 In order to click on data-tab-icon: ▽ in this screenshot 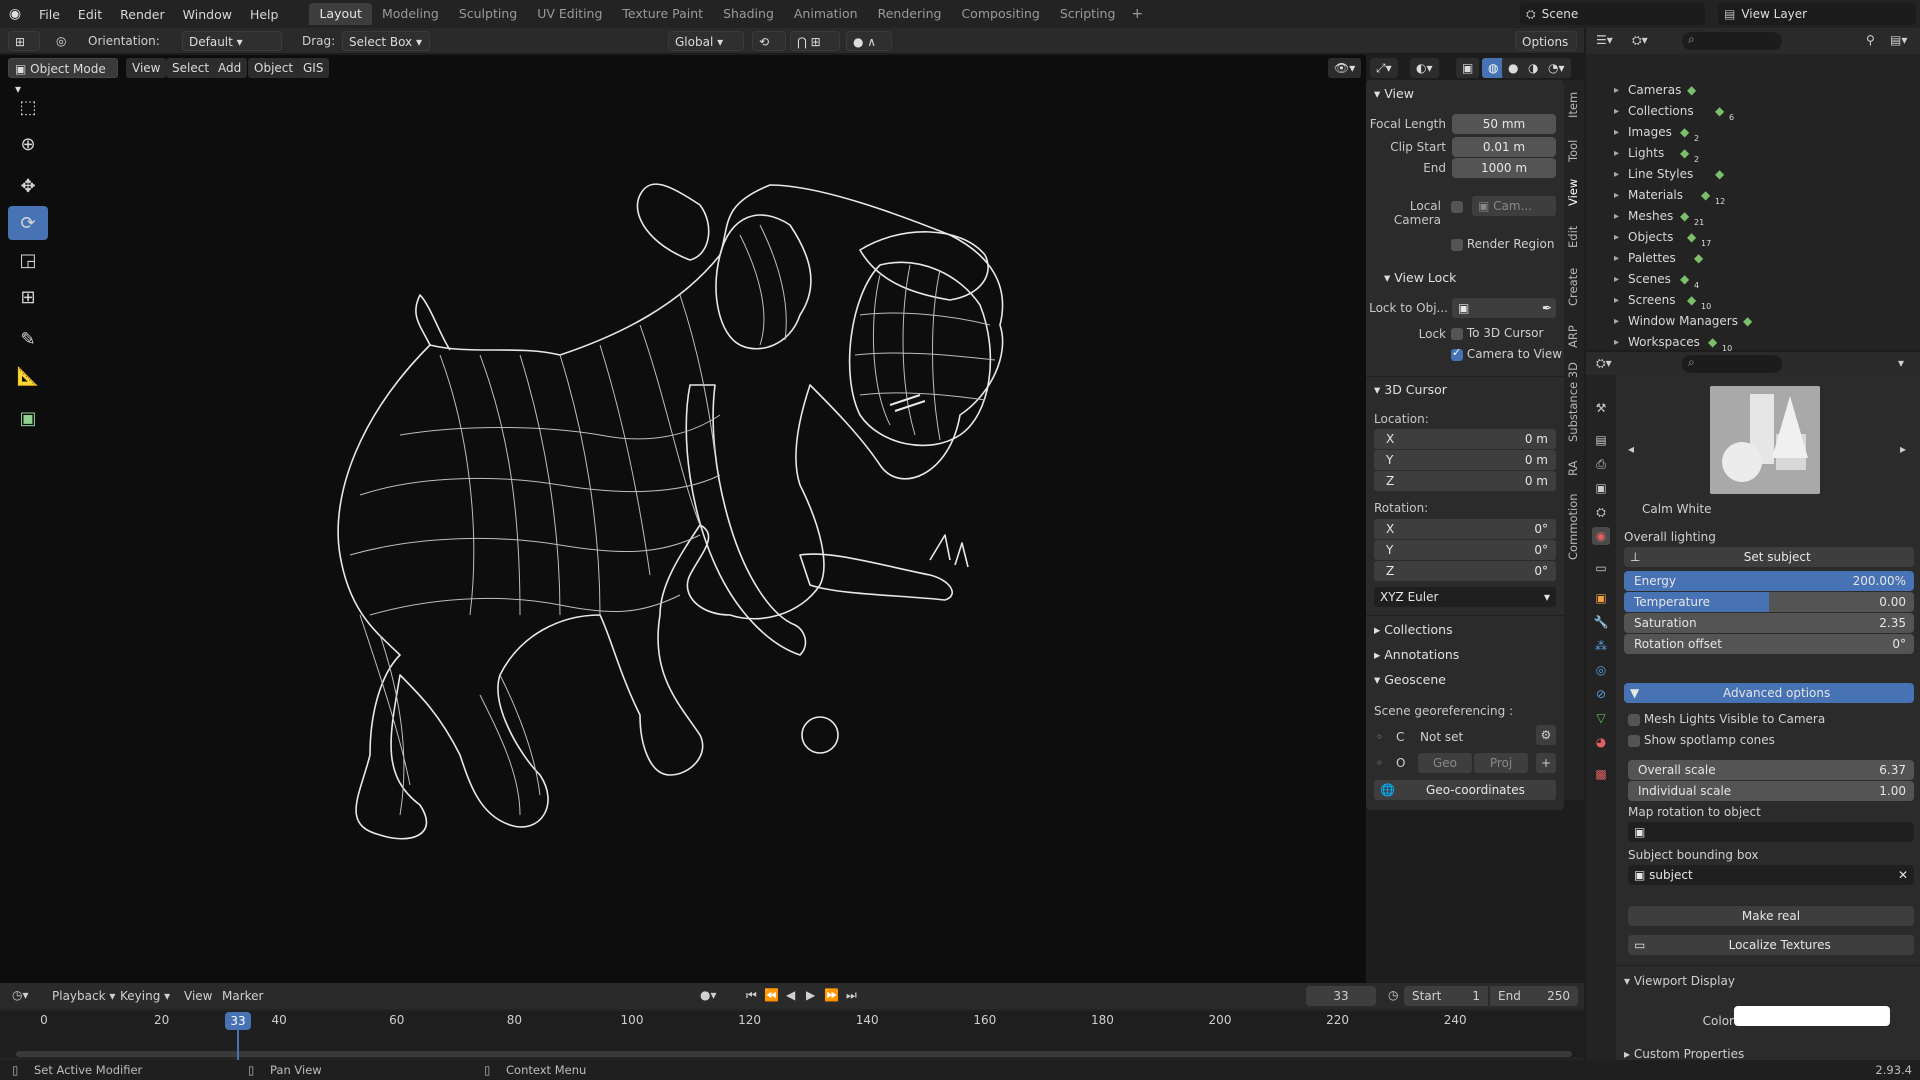, I will do `click(1601, 718)`.